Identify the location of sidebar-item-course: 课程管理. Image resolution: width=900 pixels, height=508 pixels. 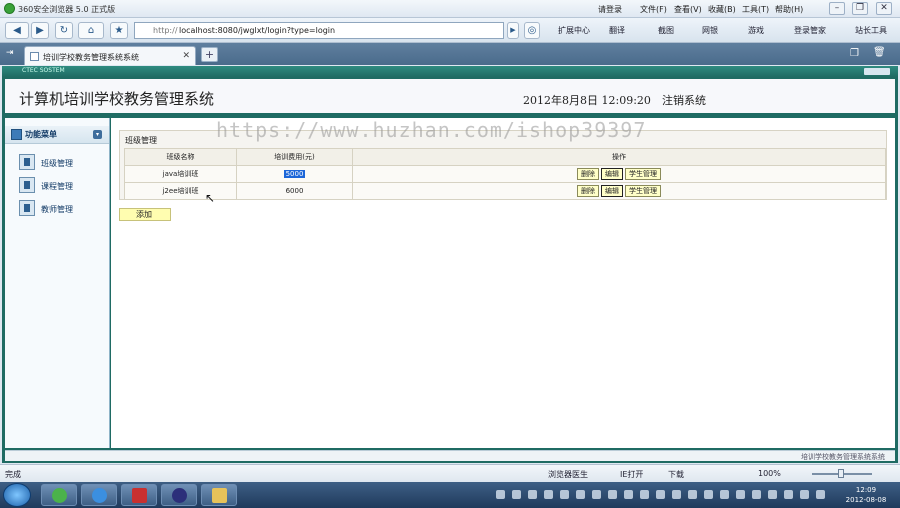
(64, 185).